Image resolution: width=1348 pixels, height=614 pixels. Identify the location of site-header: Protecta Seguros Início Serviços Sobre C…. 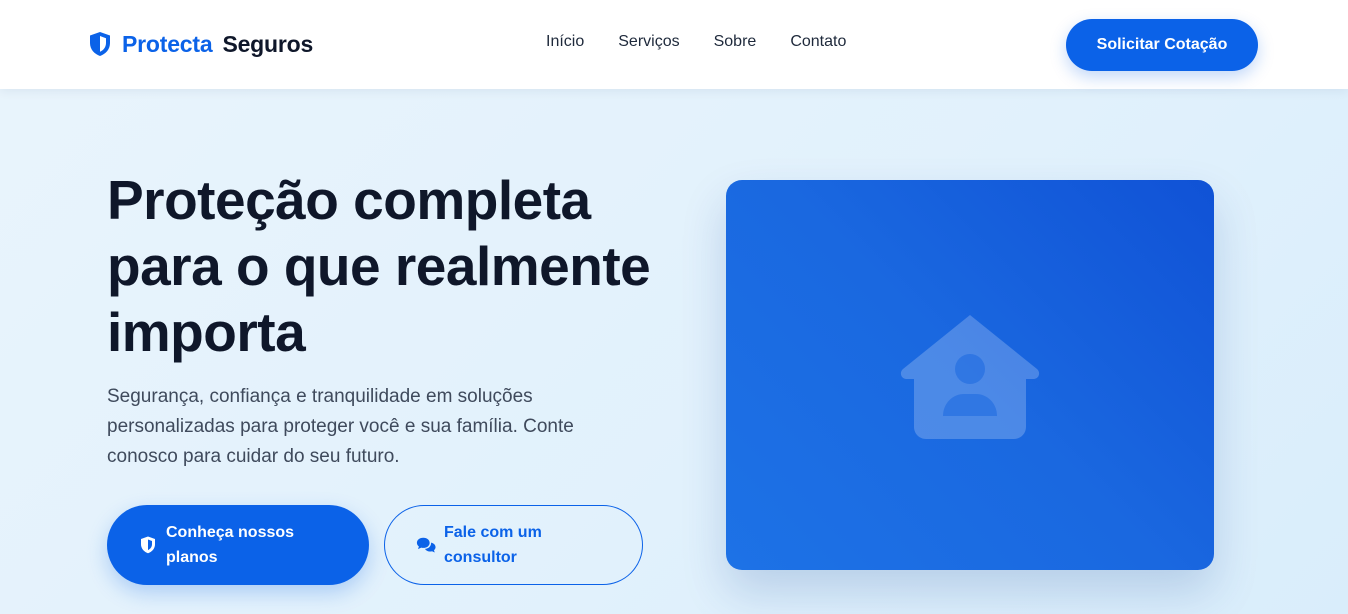
(674, 44).